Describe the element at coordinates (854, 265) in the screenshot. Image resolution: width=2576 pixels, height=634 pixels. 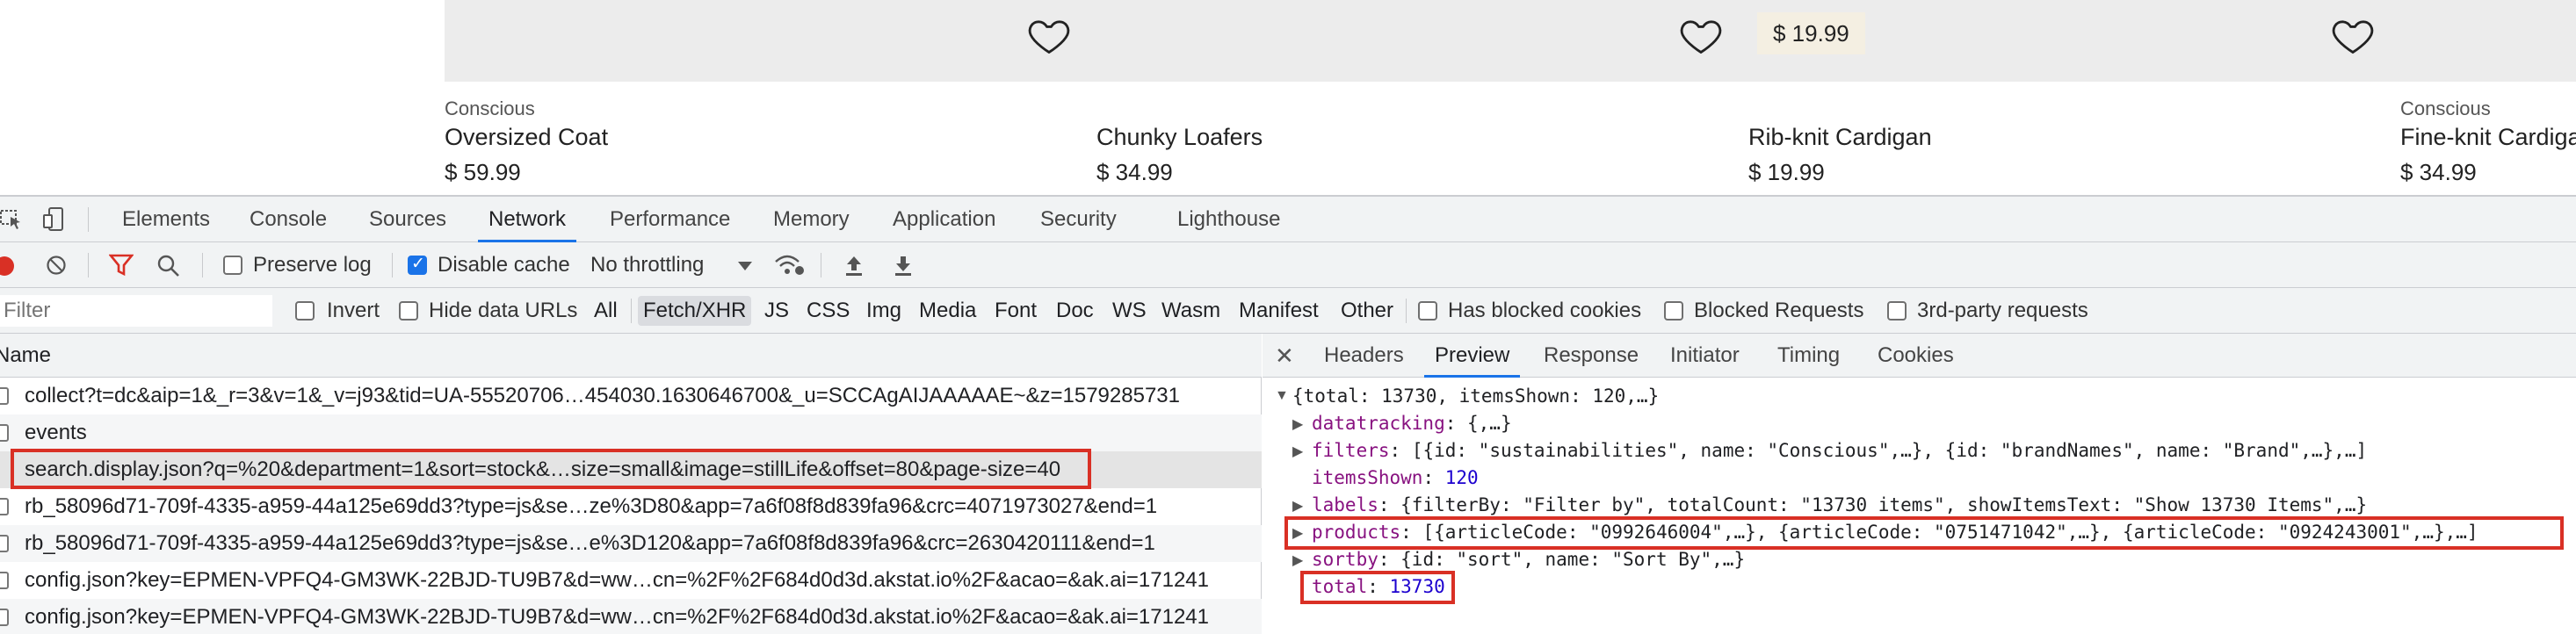
I see `import-har-icon` at that location.